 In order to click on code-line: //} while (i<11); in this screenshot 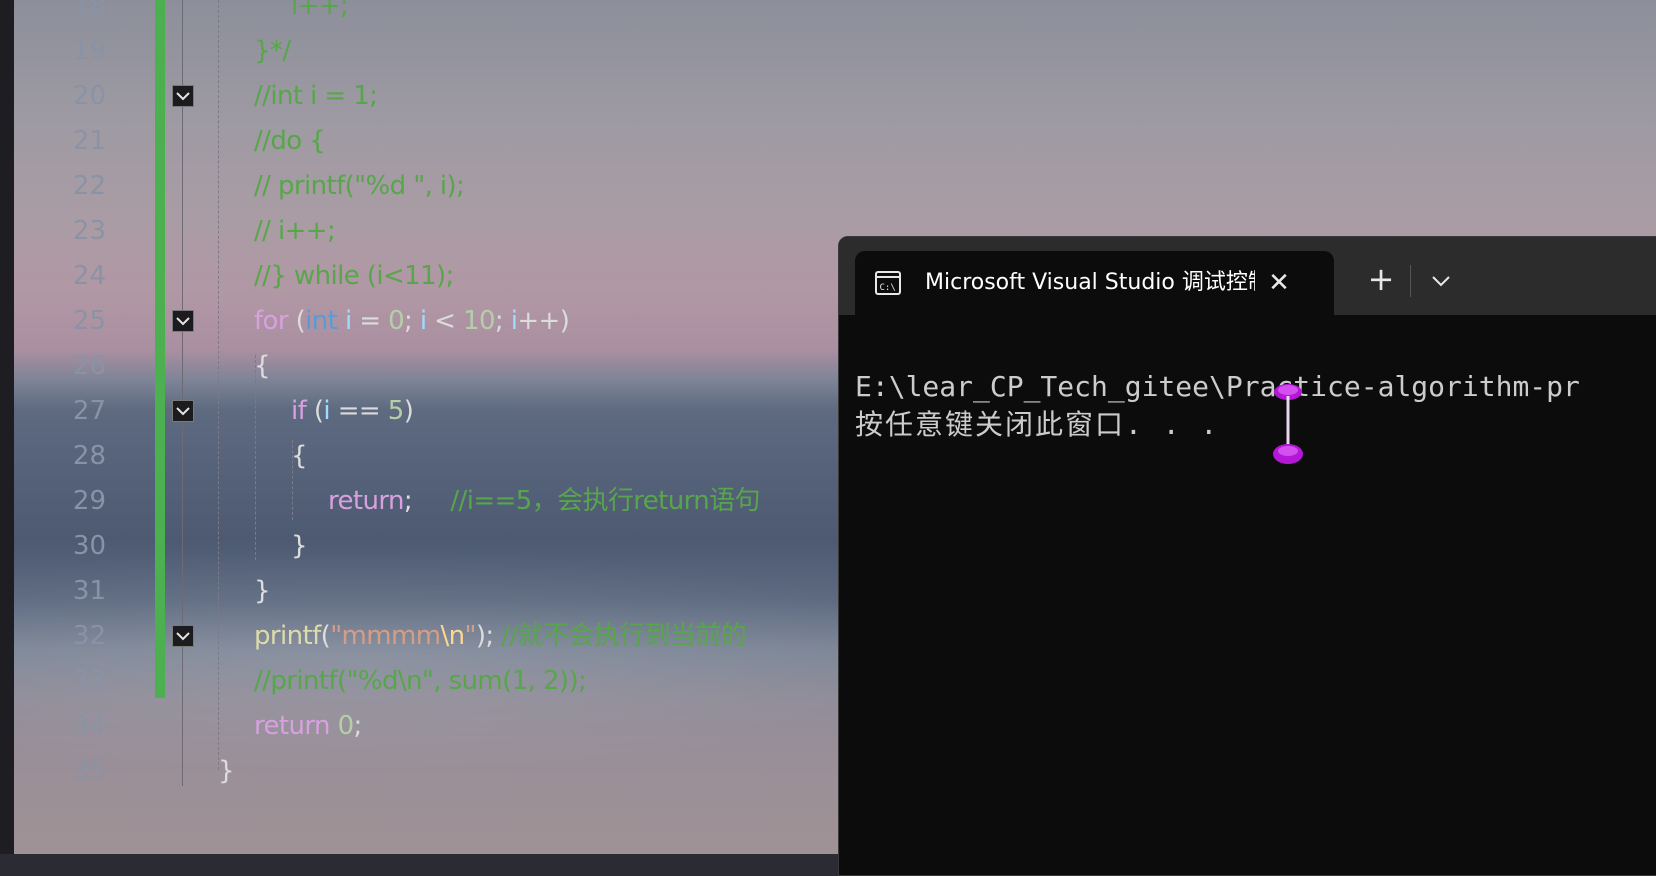, I will do `click(354, 276)`.